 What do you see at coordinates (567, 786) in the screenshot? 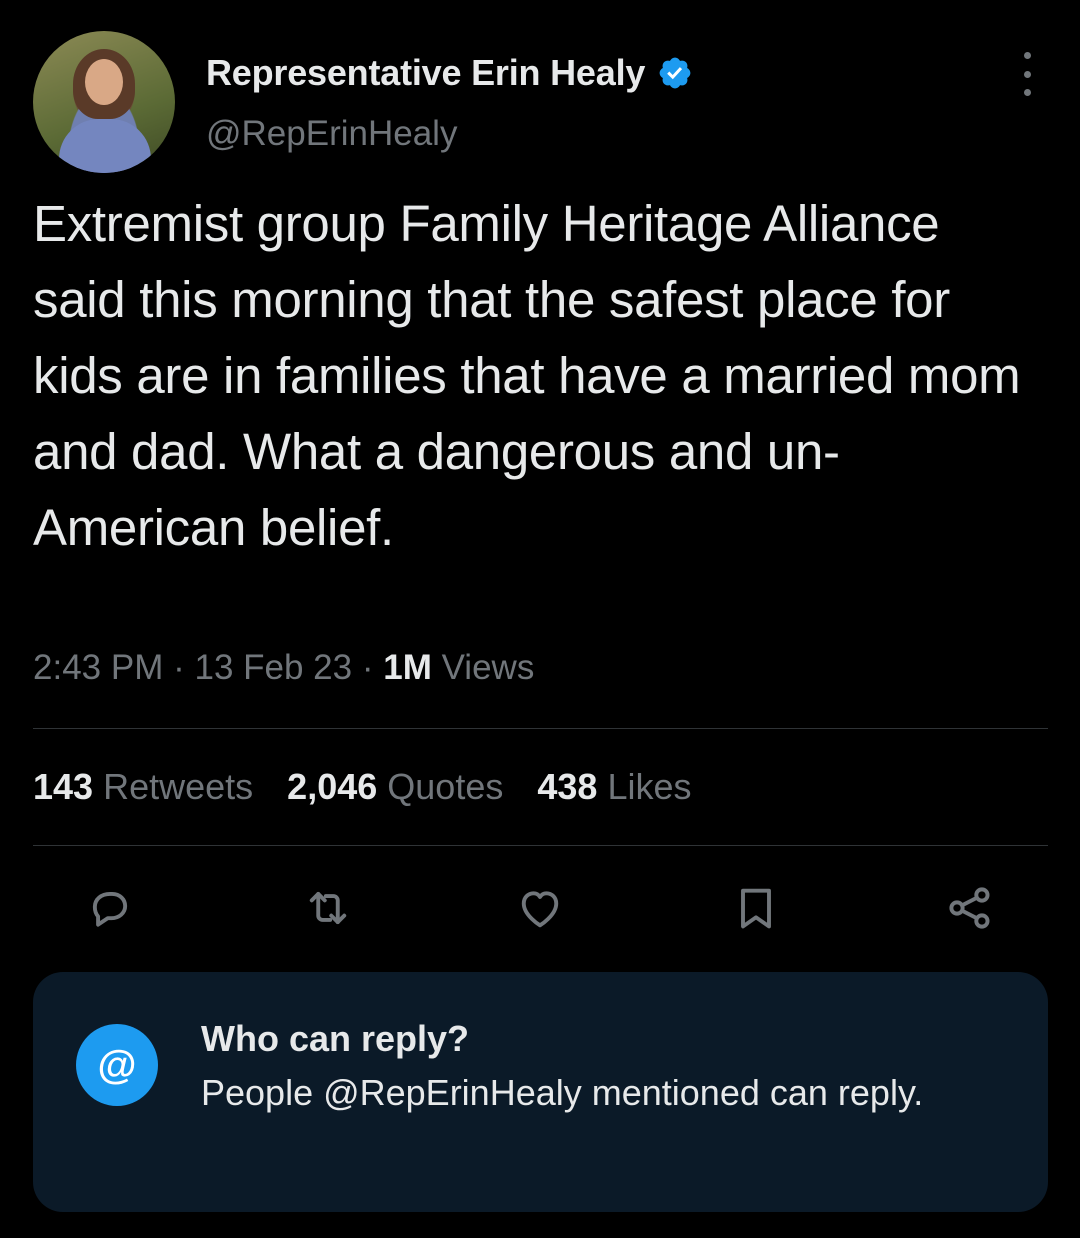
I see `likes-count: 438` at bounding box center [567, 786].